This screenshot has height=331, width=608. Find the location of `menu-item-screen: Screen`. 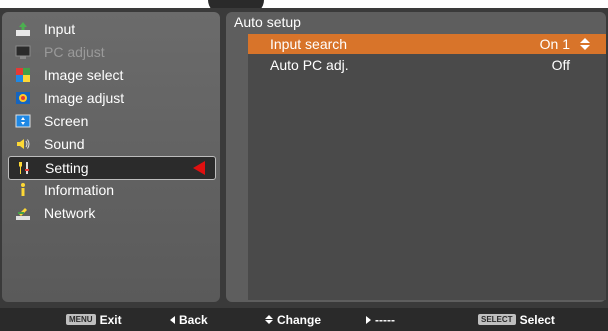

menu-item-screen: Screen is located at coordinates (115, 121).